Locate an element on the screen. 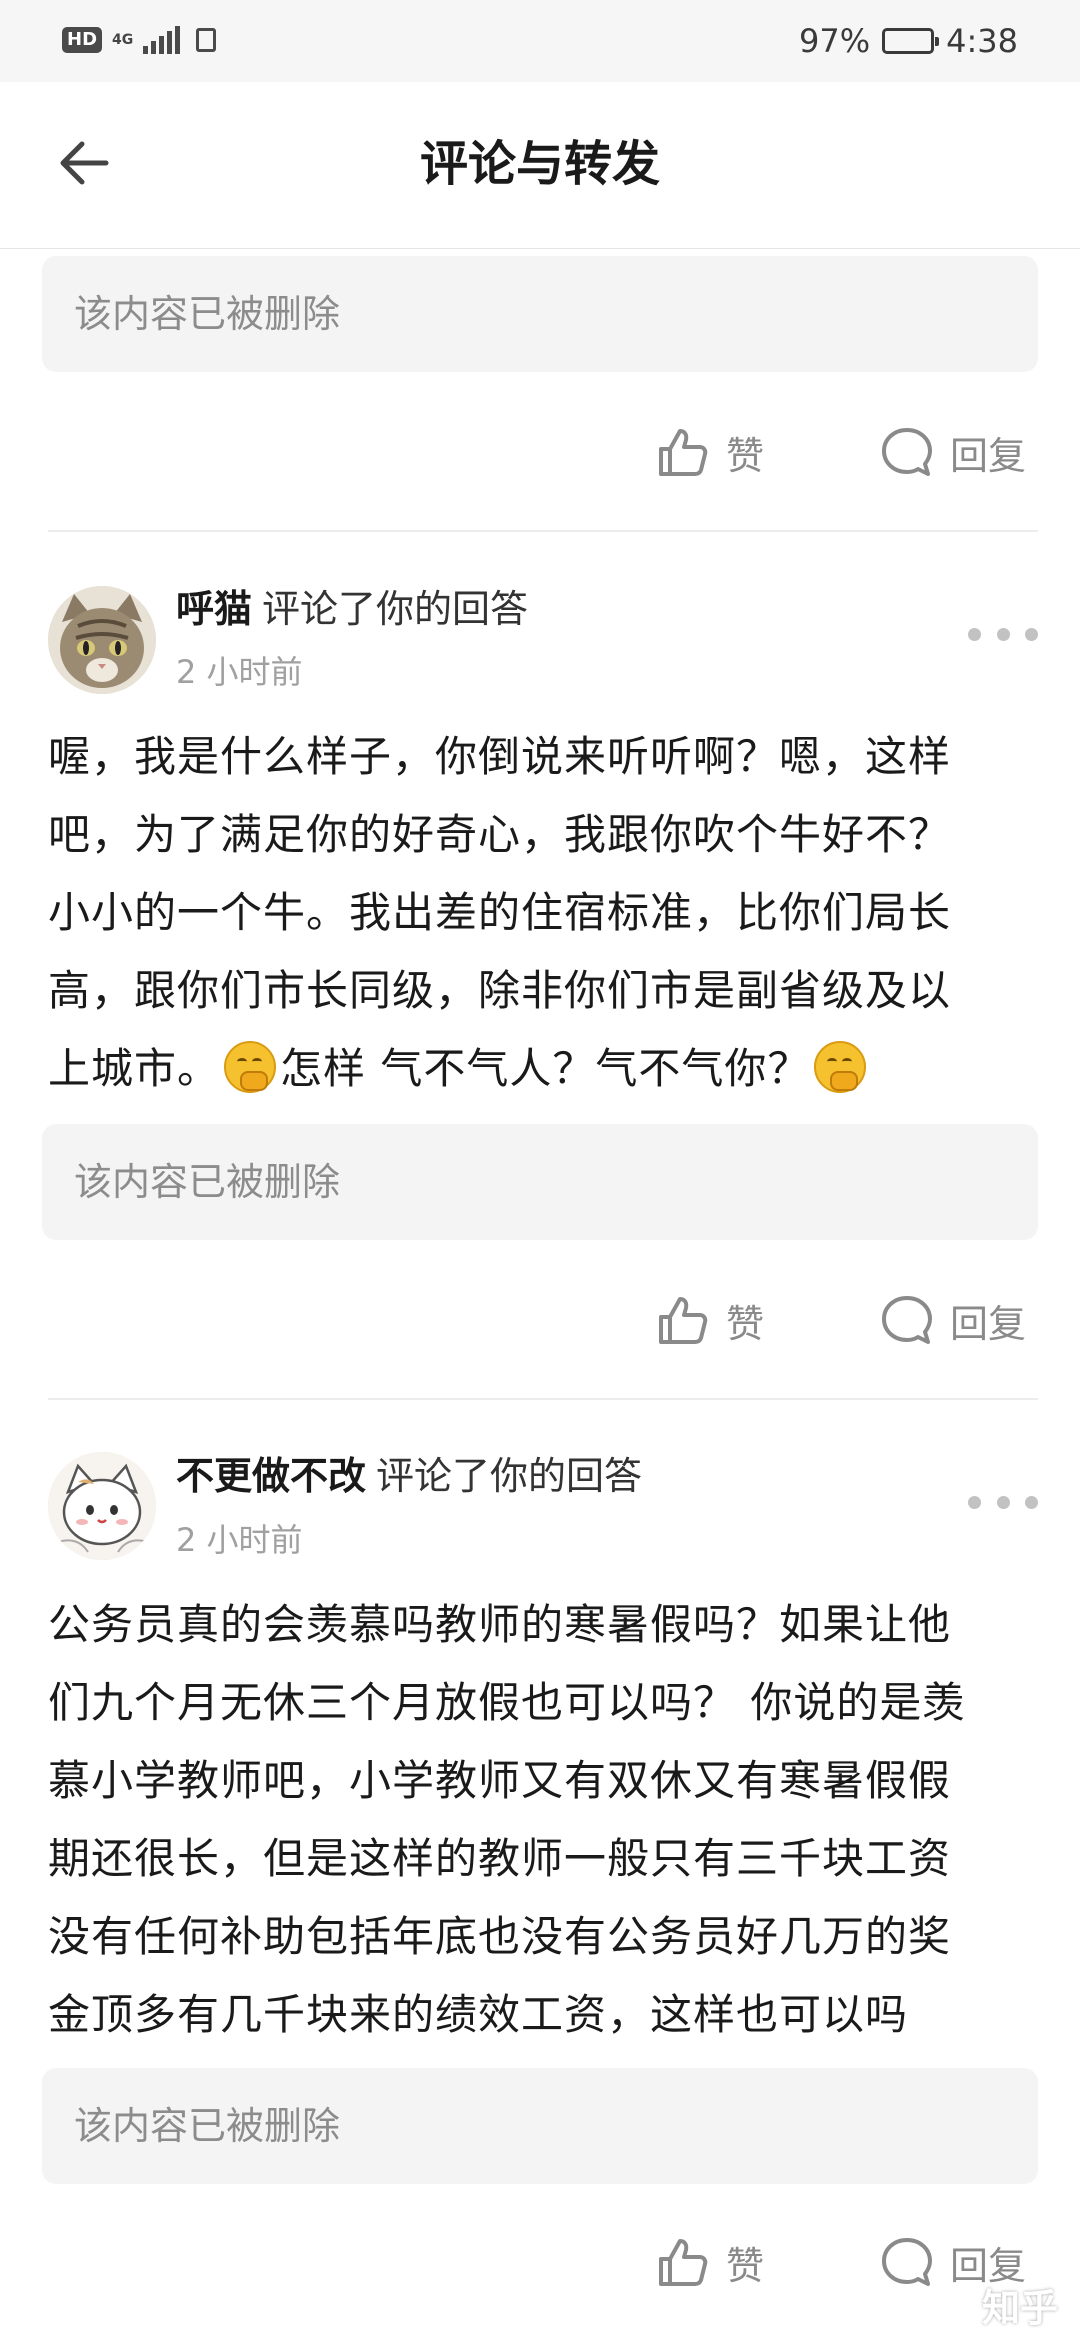 The width and height of the screenshot is (1080, 2340). comment-author-line: 呼猫 评论了你的回答 is located at coordinates (352, 609).